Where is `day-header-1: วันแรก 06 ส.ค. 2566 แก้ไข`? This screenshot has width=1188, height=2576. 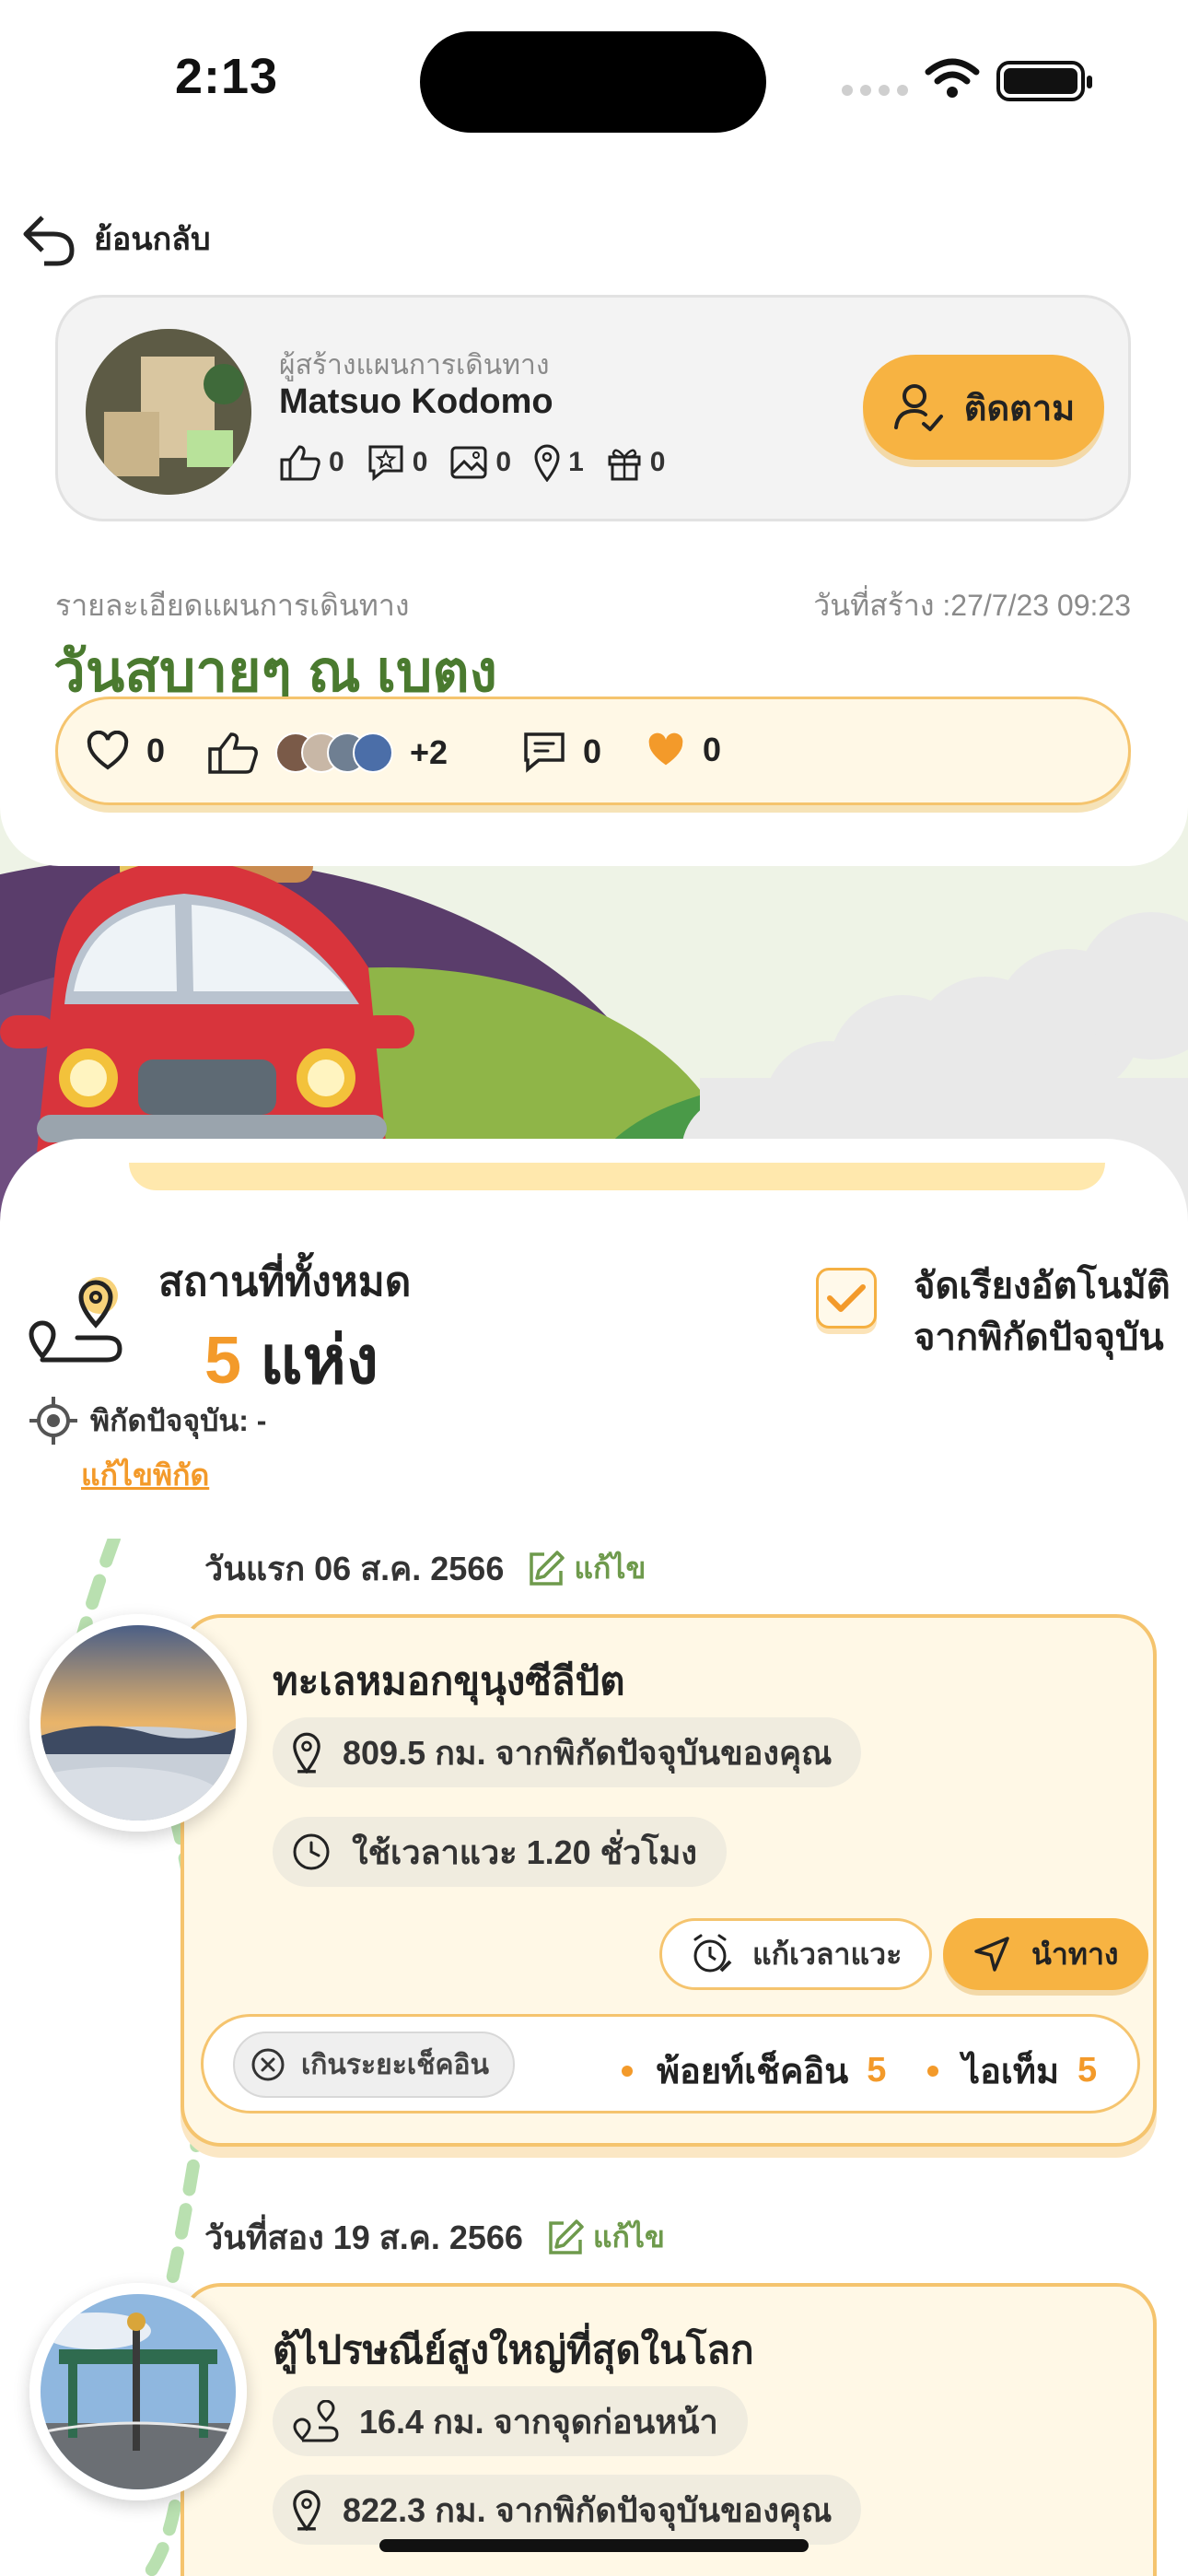
day-header-1: วันแรก 06 ส.ค. 2566 แก้ไข is located at coordinates (425, 1568).